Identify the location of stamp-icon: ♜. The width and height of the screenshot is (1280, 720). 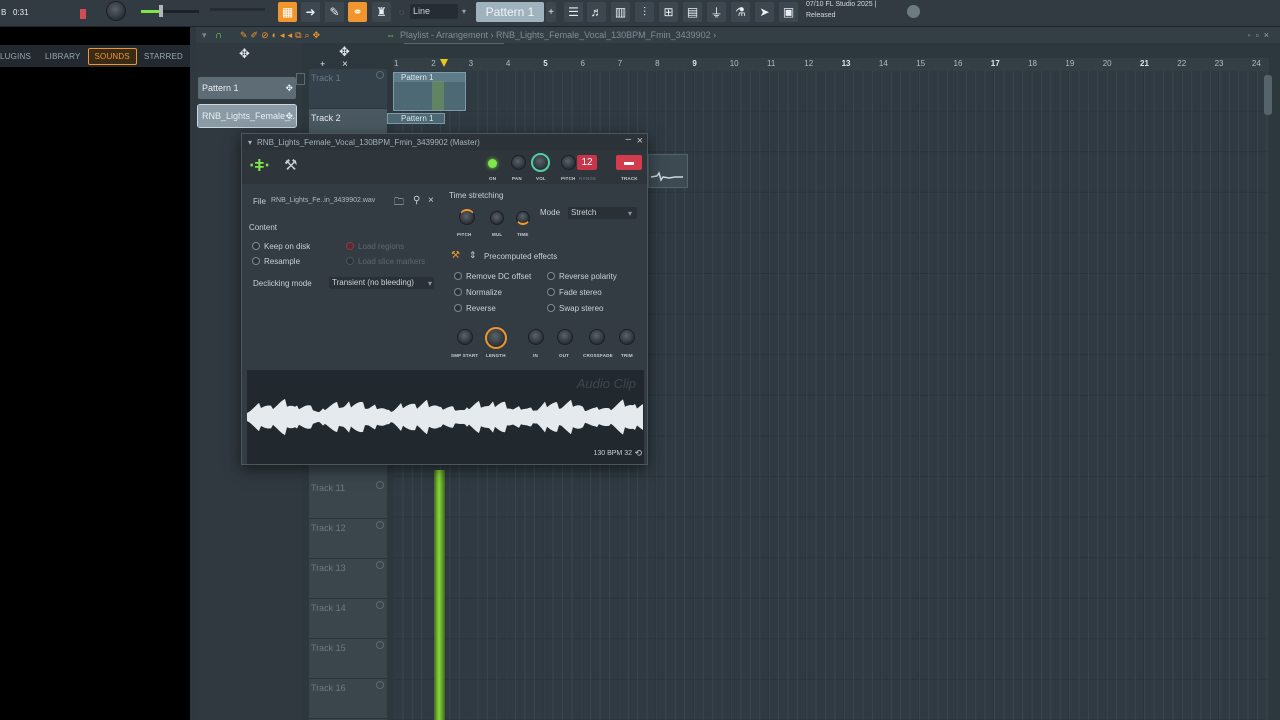
(381, 12).